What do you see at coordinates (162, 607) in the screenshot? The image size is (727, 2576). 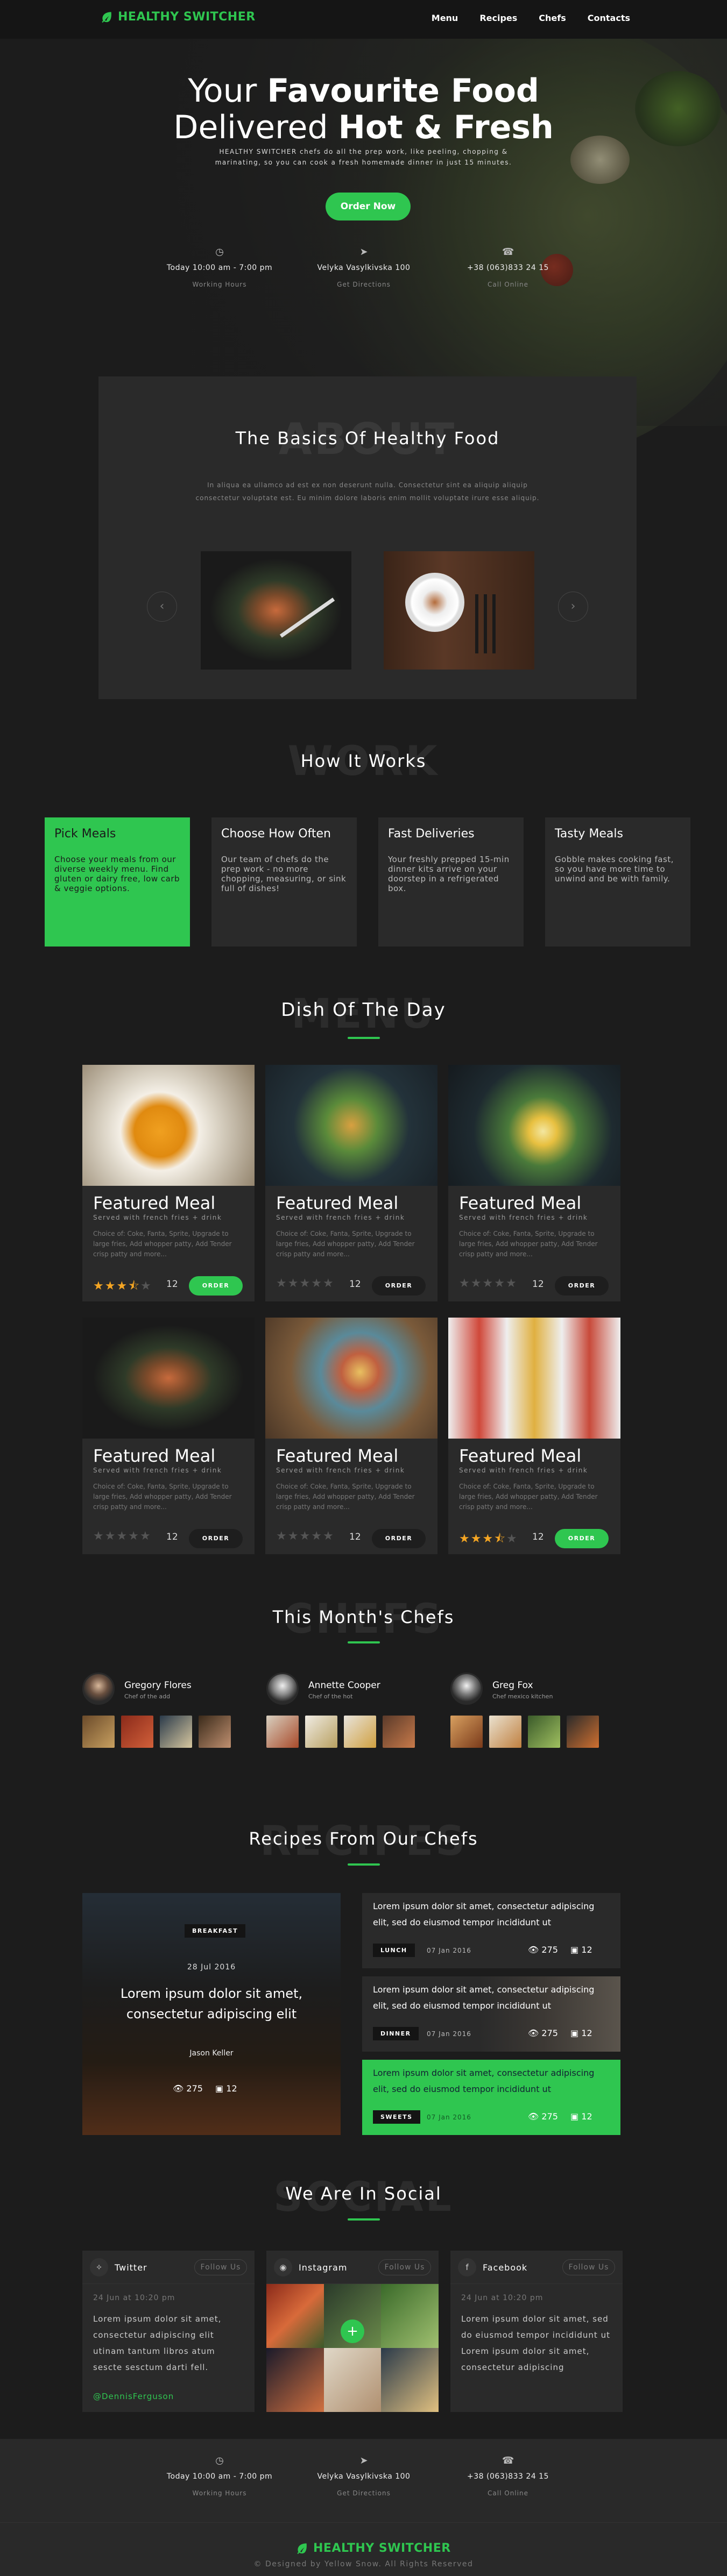 I see `carousel-prev-button: ‹` at bounding box center [162, 607].